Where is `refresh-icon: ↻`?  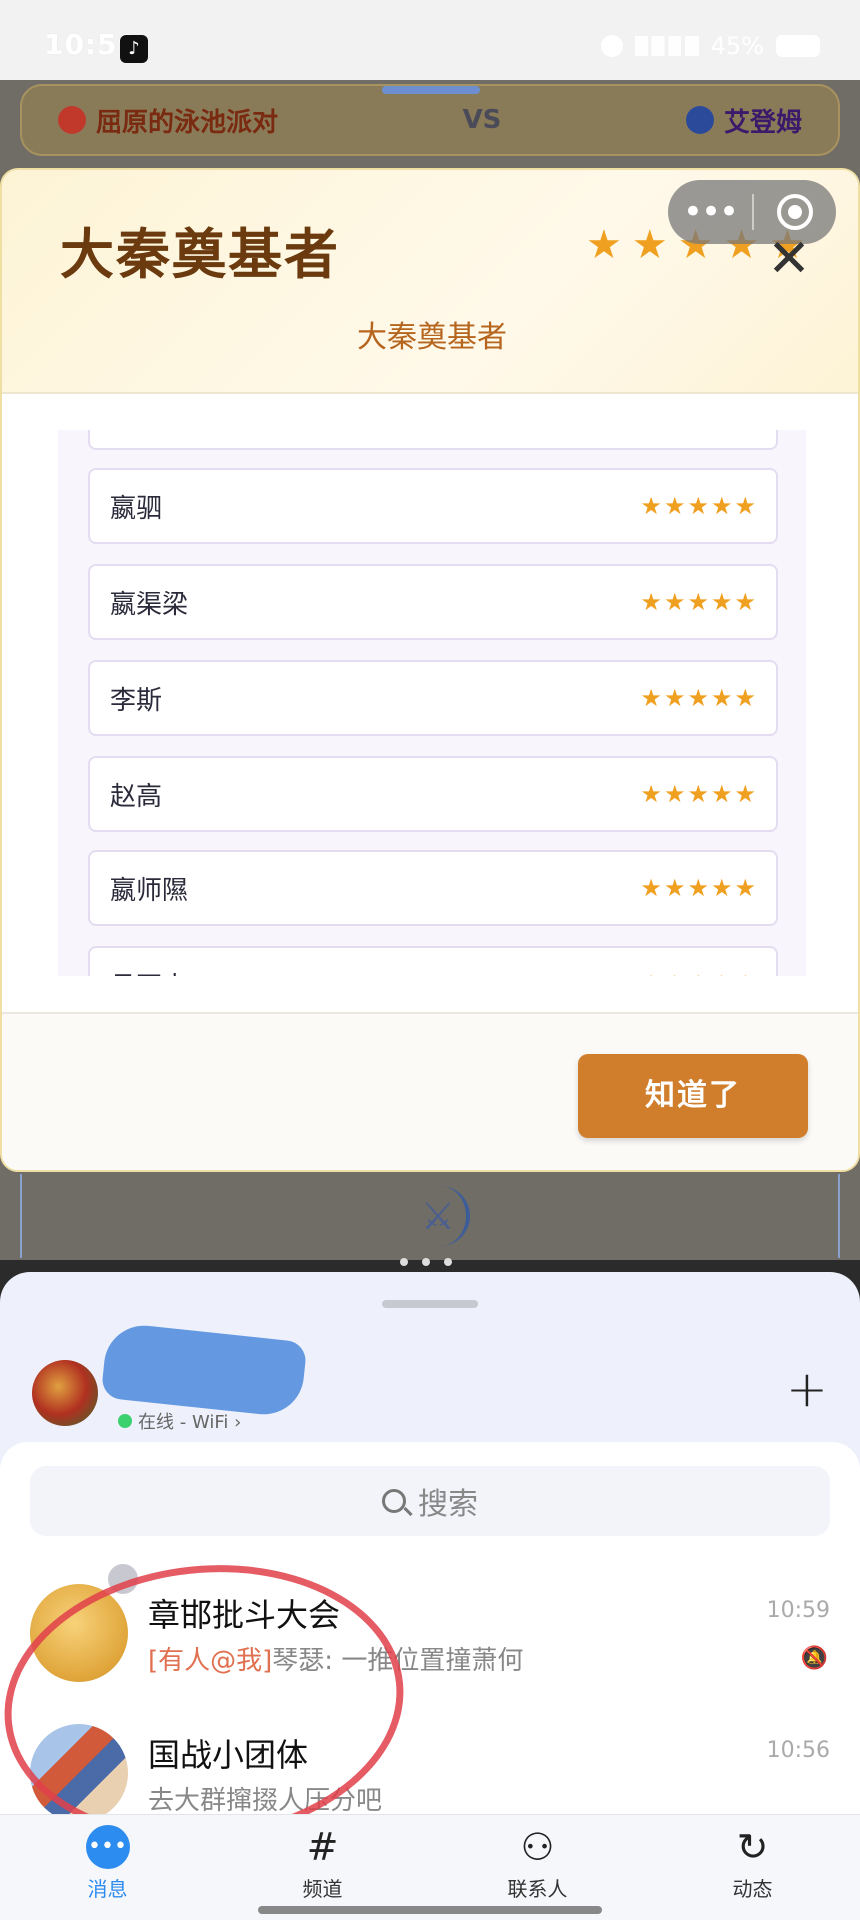 refresh-icon: ↻ is located at coordinates (752, 1847).